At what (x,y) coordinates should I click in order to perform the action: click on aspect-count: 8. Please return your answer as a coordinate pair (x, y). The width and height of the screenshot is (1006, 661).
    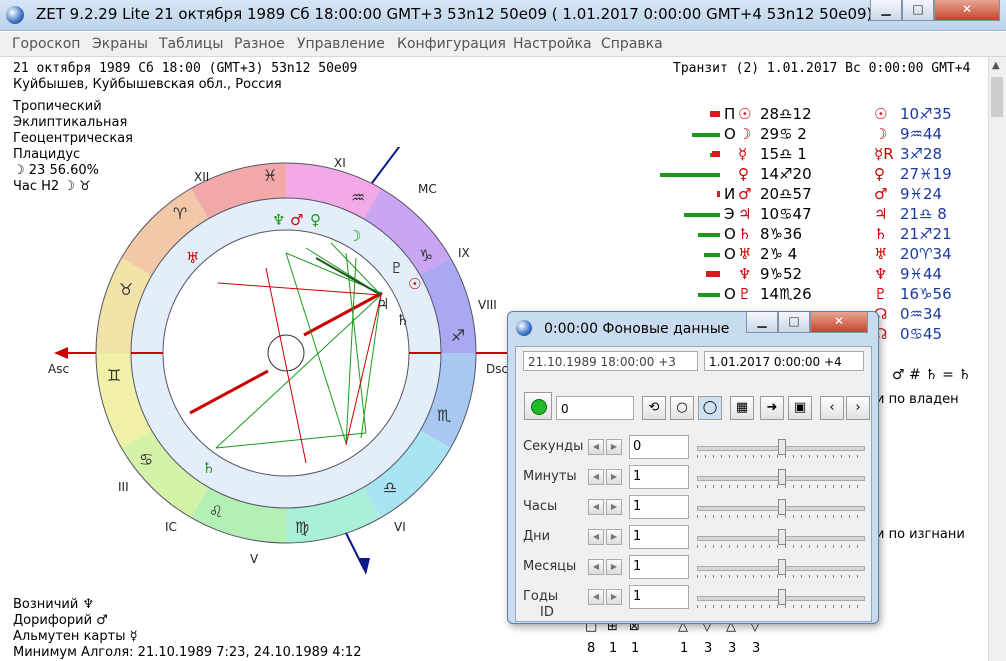
    Looking at the image, I should click on (591, 648).